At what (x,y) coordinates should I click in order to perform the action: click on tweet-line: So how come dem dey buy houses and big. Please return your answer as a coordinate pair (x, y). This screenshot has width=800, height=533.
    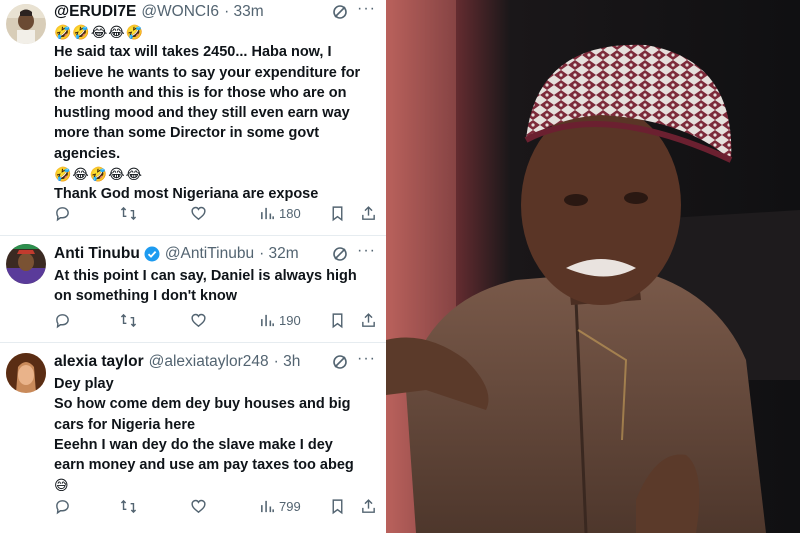
    Looking at the image, I should click on (202, 404).